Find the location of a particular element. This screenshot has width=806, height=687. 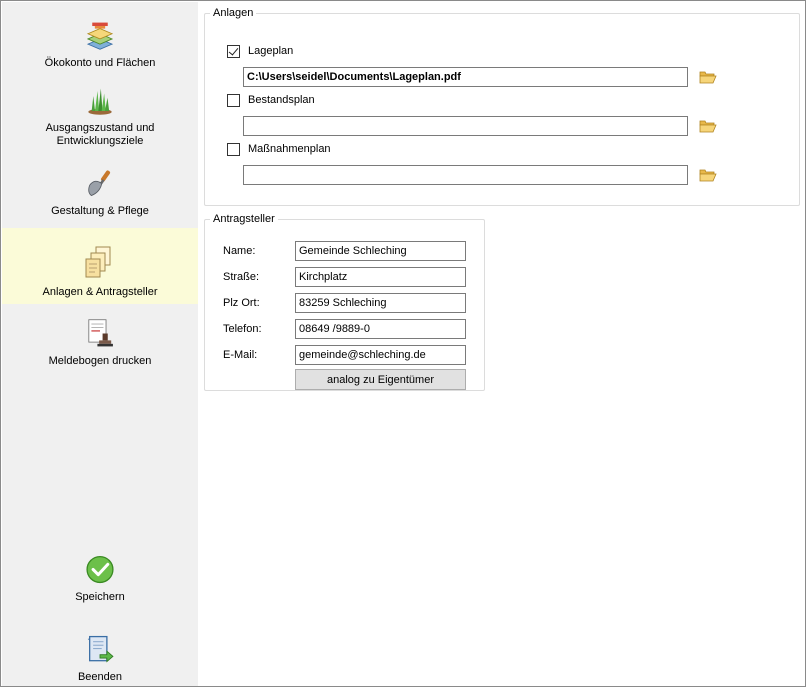

checkmark-icon is located at coordinates (100, 569).